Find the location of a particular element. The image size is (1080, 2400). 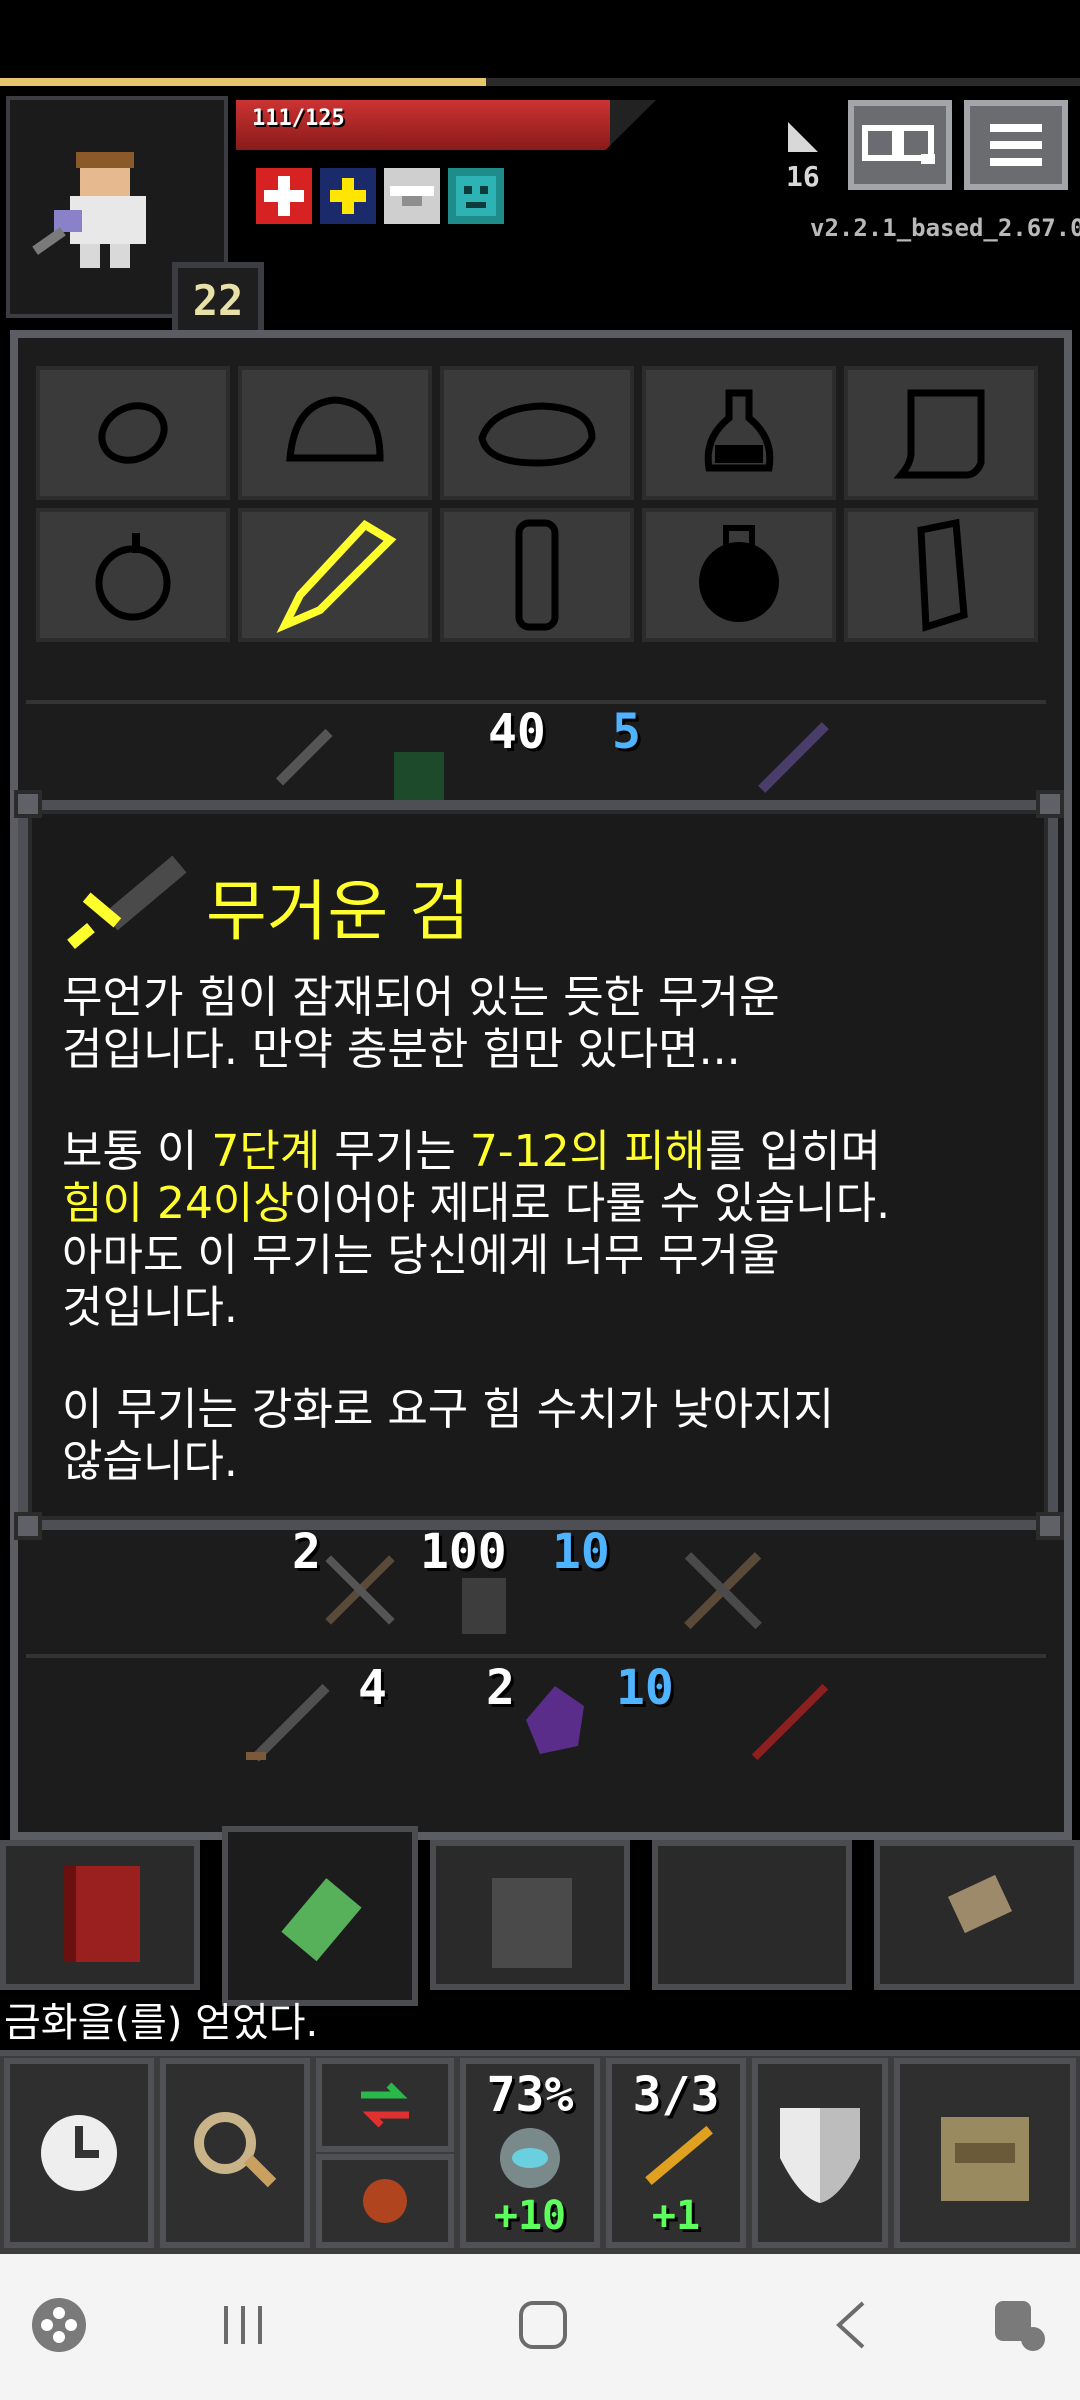

desc-line: 것입니다. is located at coordinates (150, 1307).